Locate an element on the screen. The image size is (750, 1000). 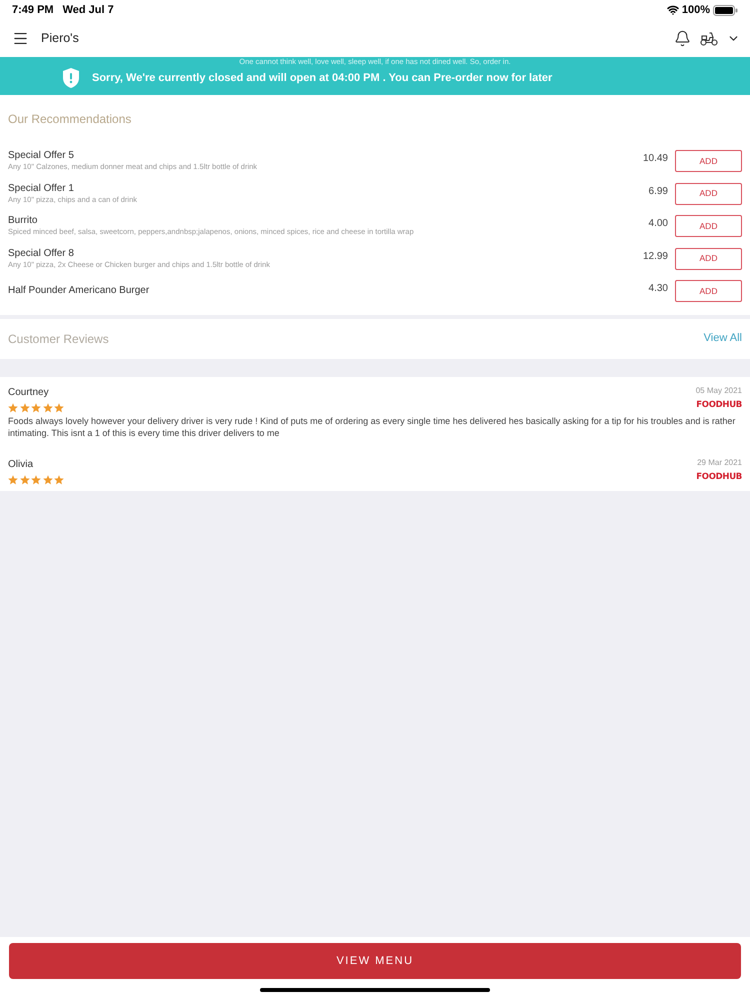
menu-icon is located at coordinates (20, 38).